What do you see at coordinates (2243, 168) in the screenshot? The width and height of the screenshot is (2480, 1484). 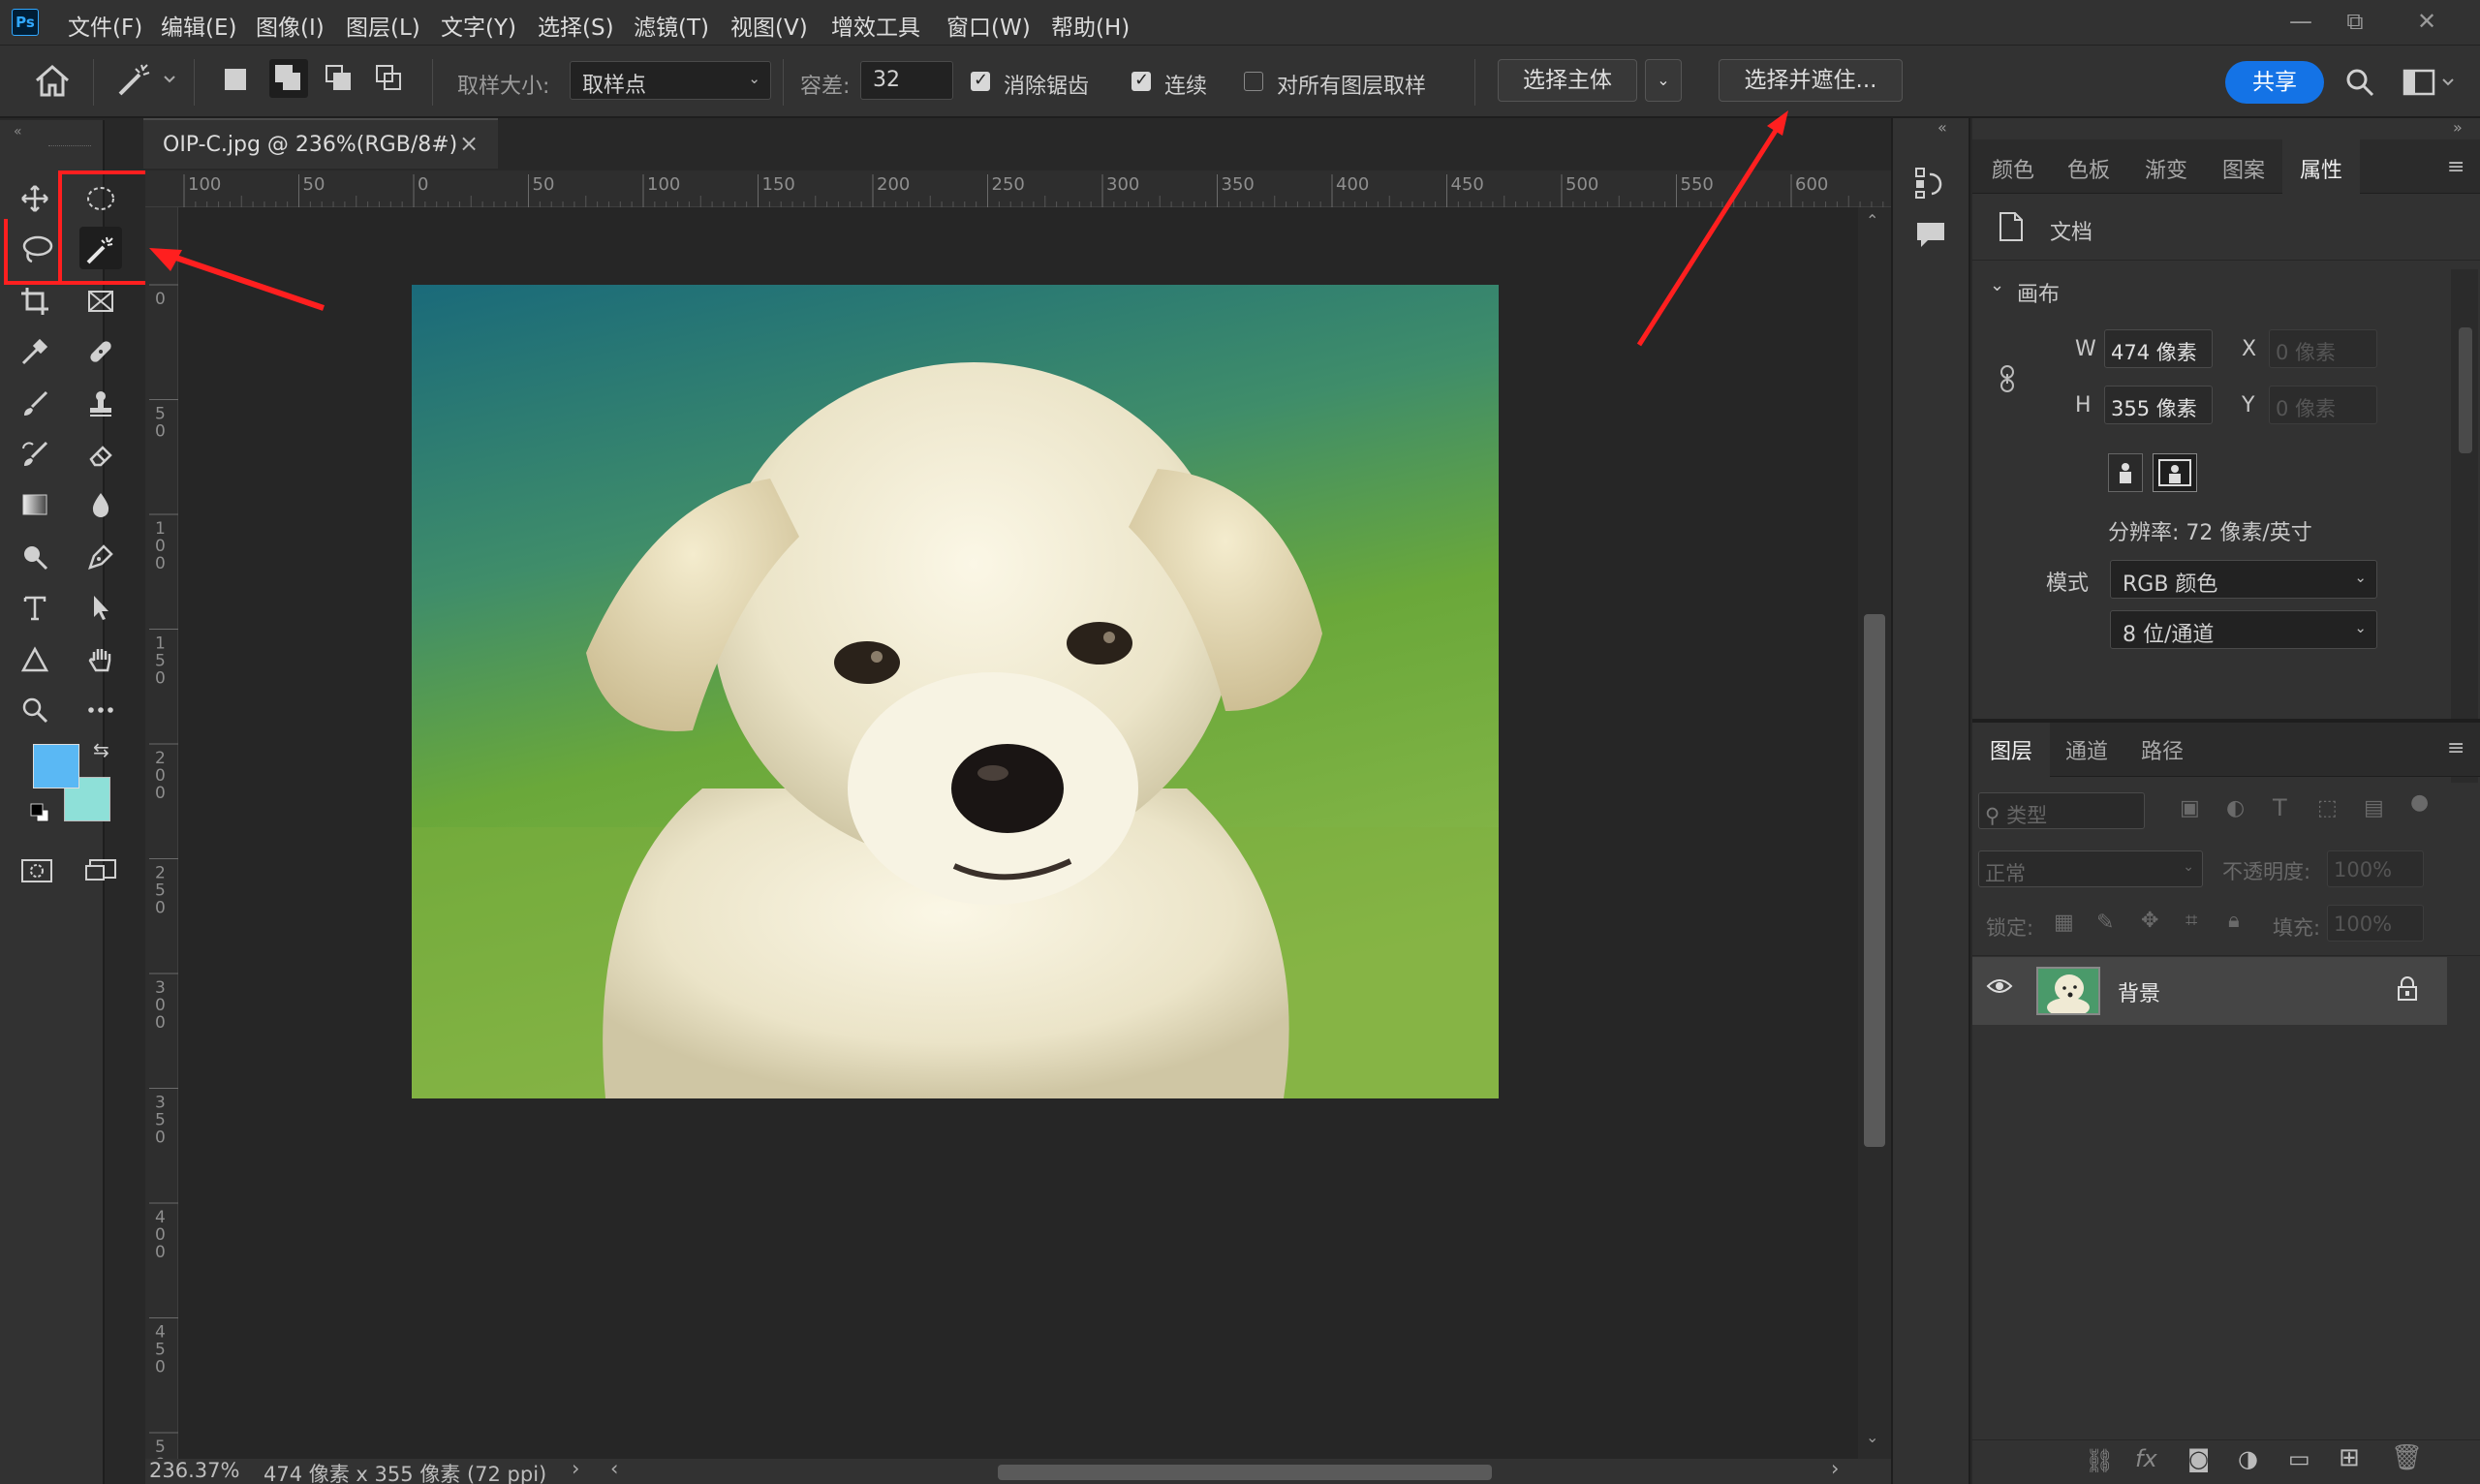 I see `tab-patterns: 图案` at bounding box center [2243, 168].